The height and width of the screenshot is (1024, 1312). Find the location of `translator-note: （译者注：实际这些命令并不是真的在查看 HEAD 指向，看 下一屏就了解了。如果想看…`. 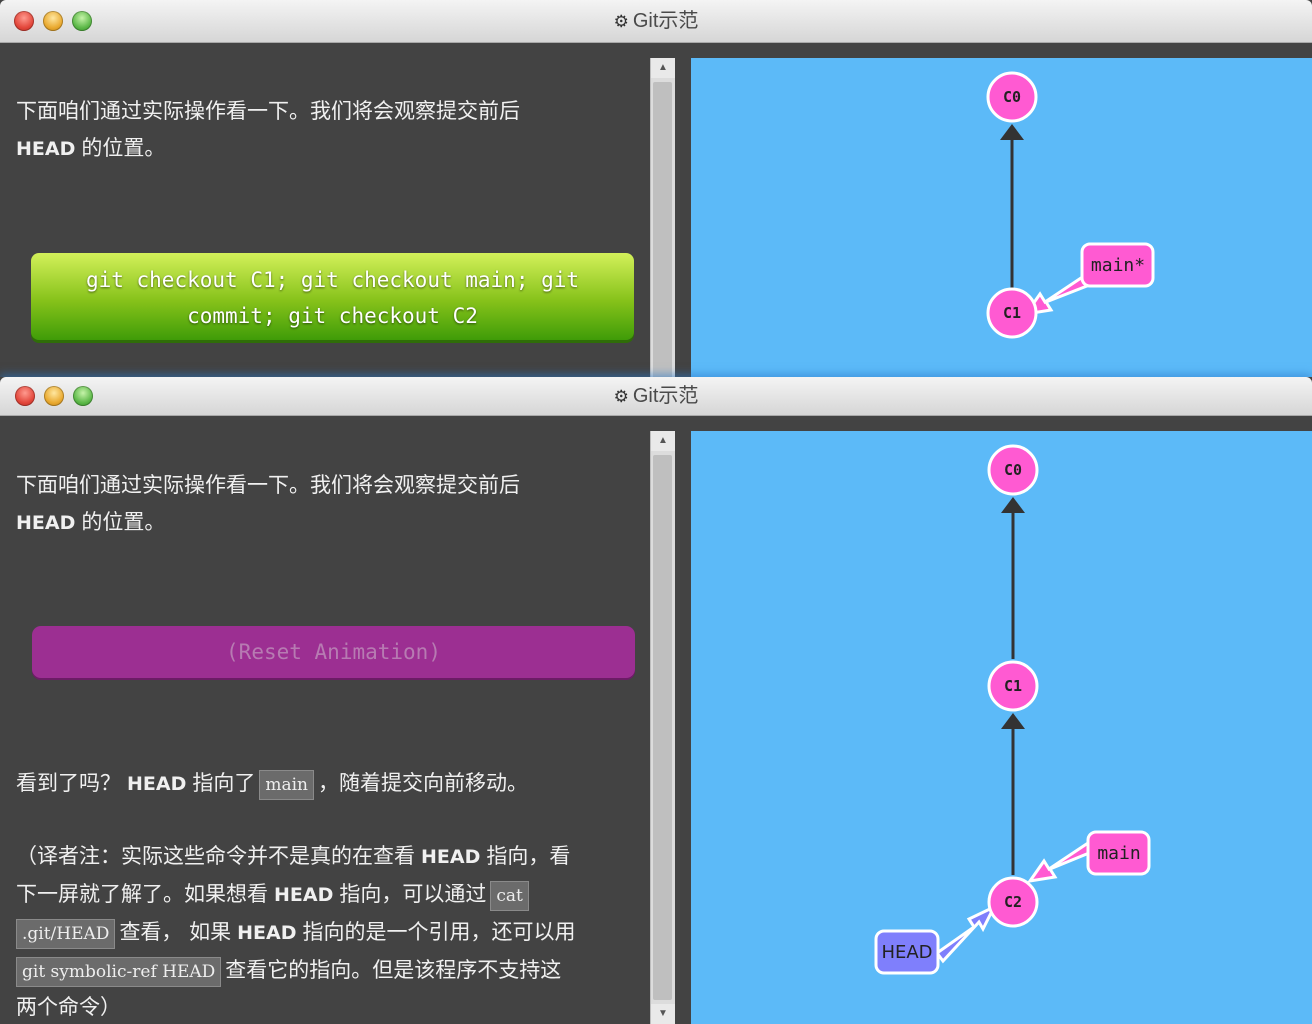

translator-note: （译者注：实际这些命令并不是真的在查看 HEAD 指向，看 下一屏就了解了。如果想看… is located at coordinates (296, 931).